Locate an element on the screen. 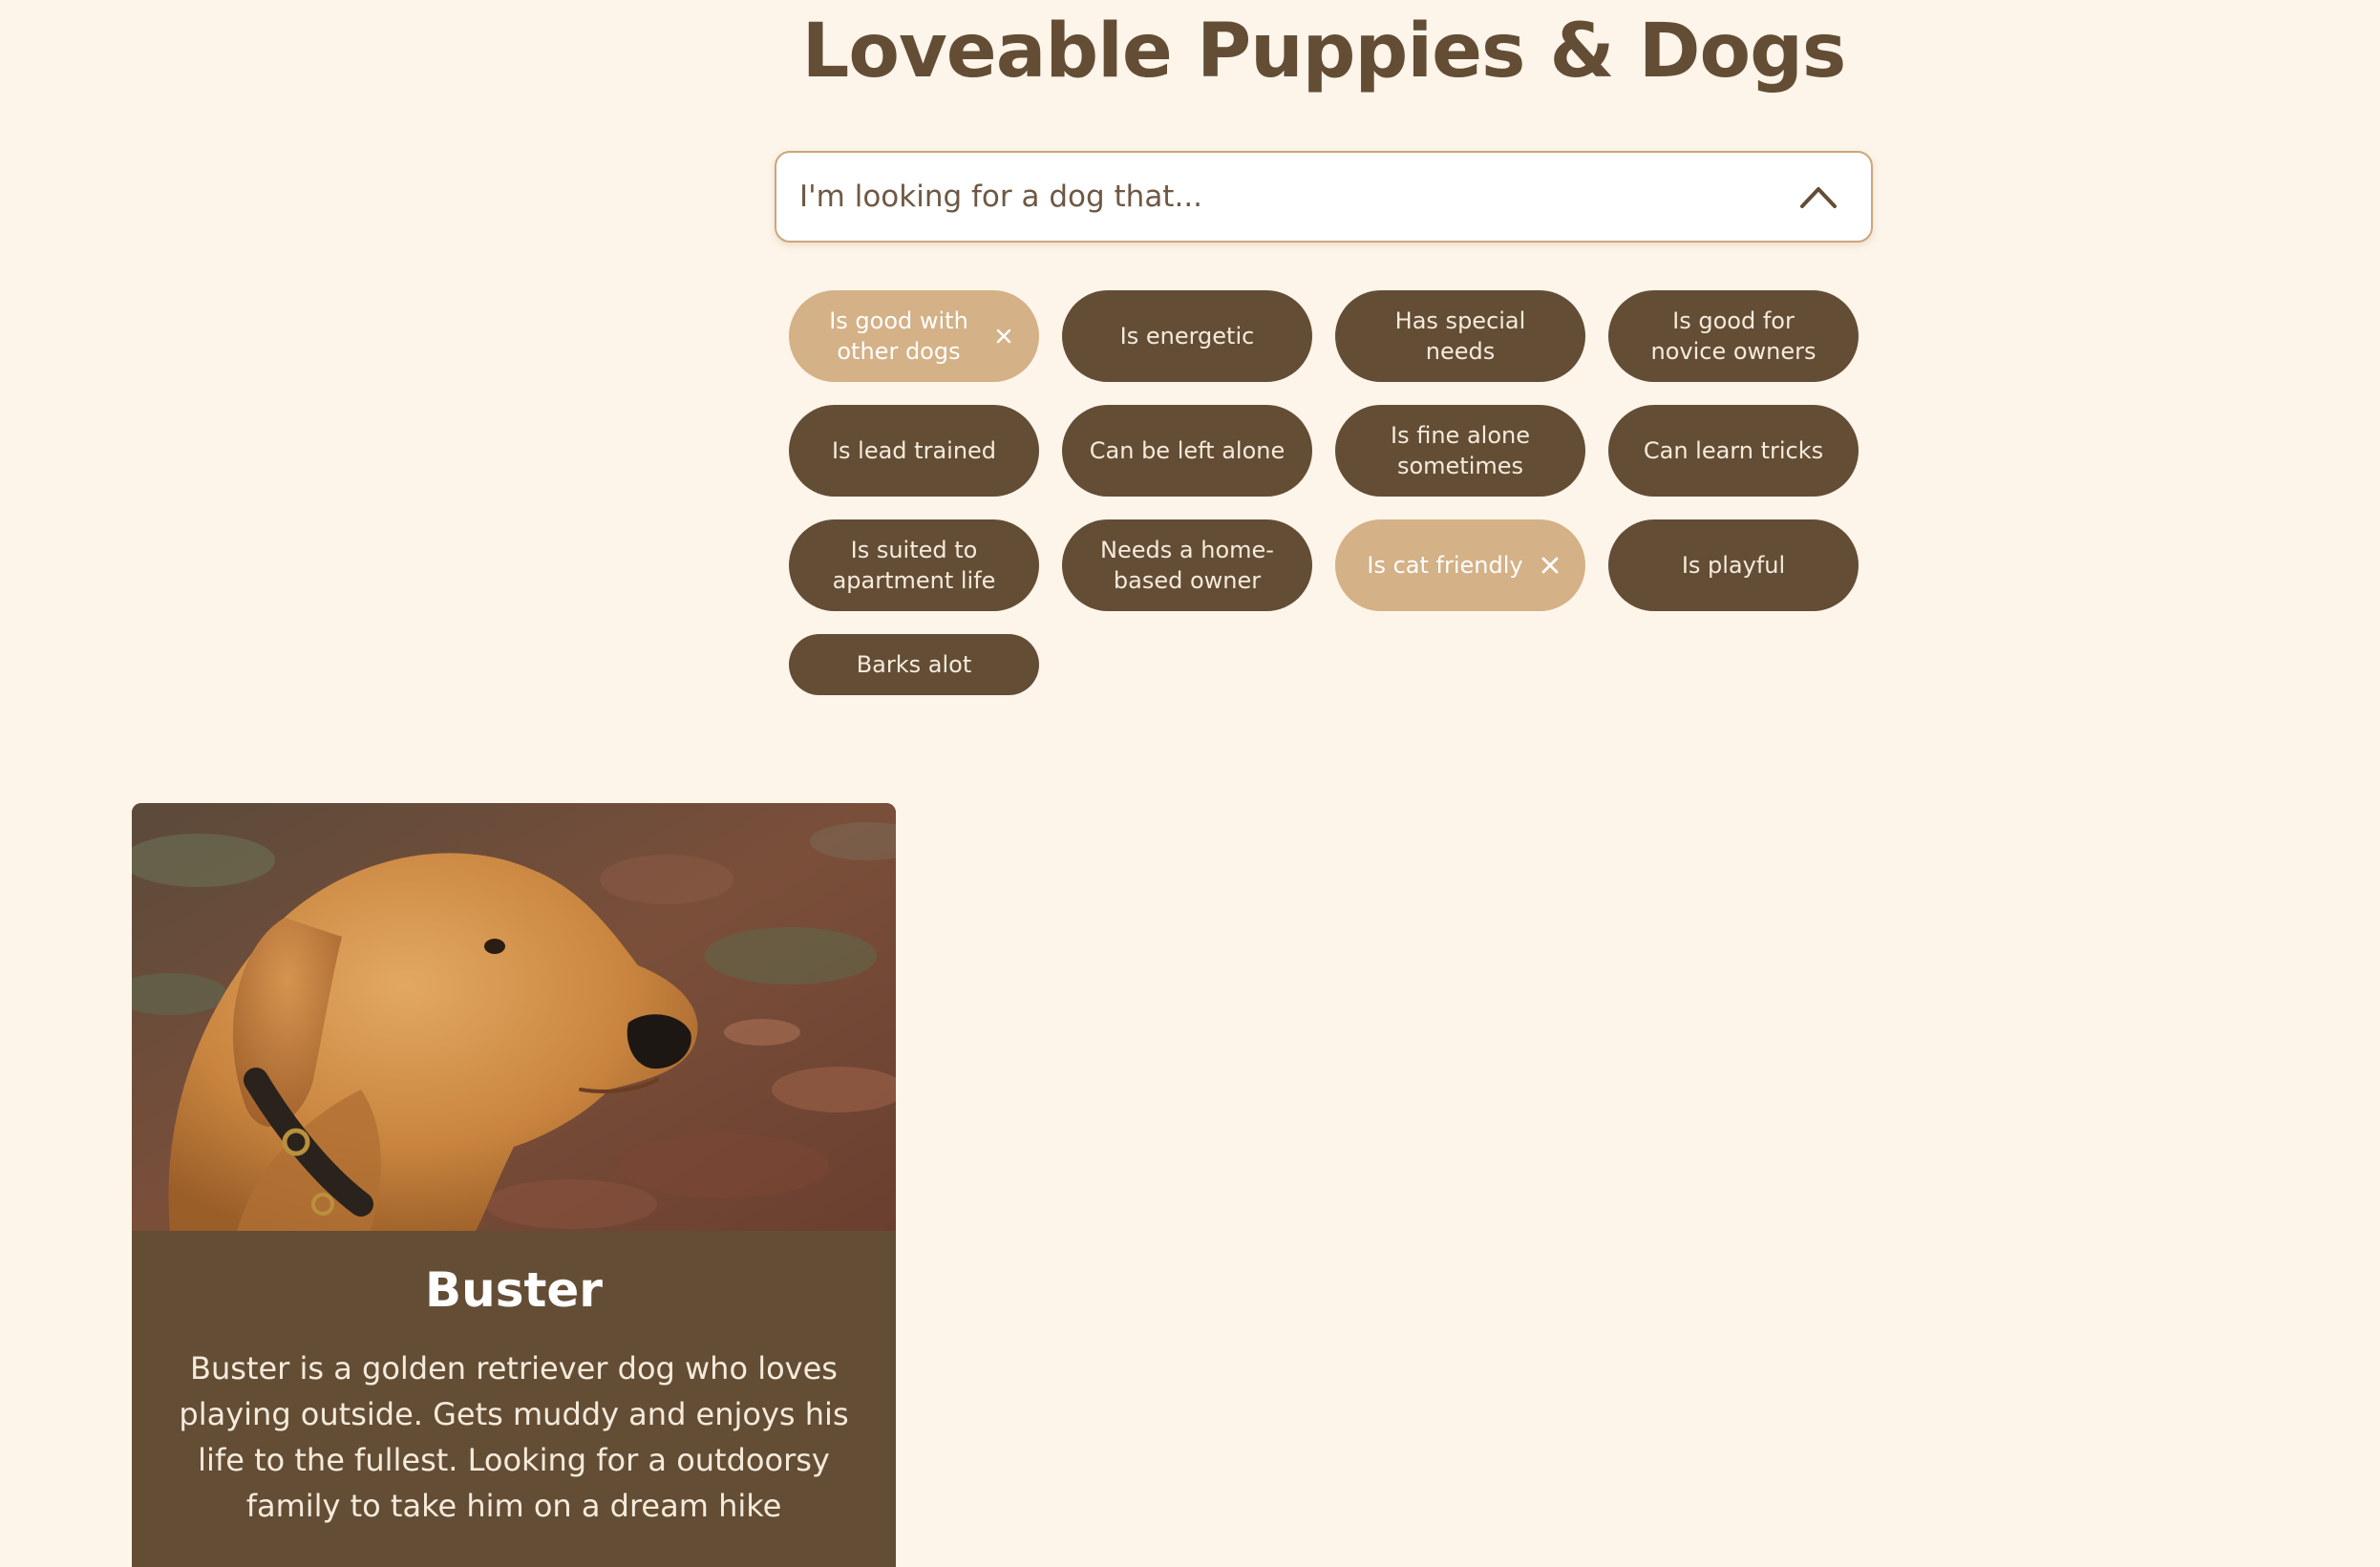 This screenshot has width=2380, height=1567. dog-photo is located at coordinates (514, 1017).